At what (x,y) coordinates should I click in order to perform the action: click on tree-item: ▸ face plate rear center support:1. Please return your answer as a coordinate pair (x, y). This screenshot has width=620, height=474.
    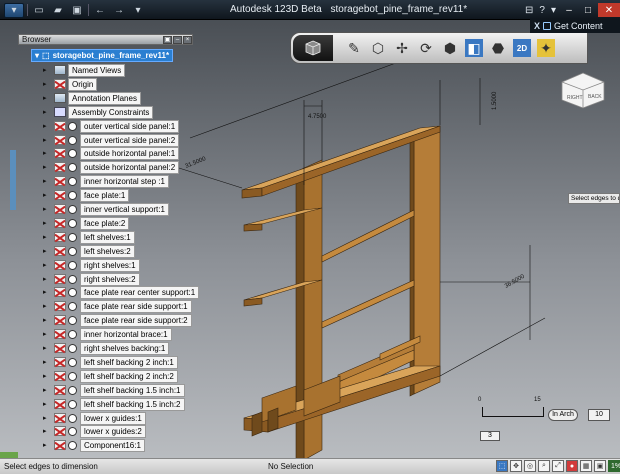
    Looking at the image, I should click on (109, 293).